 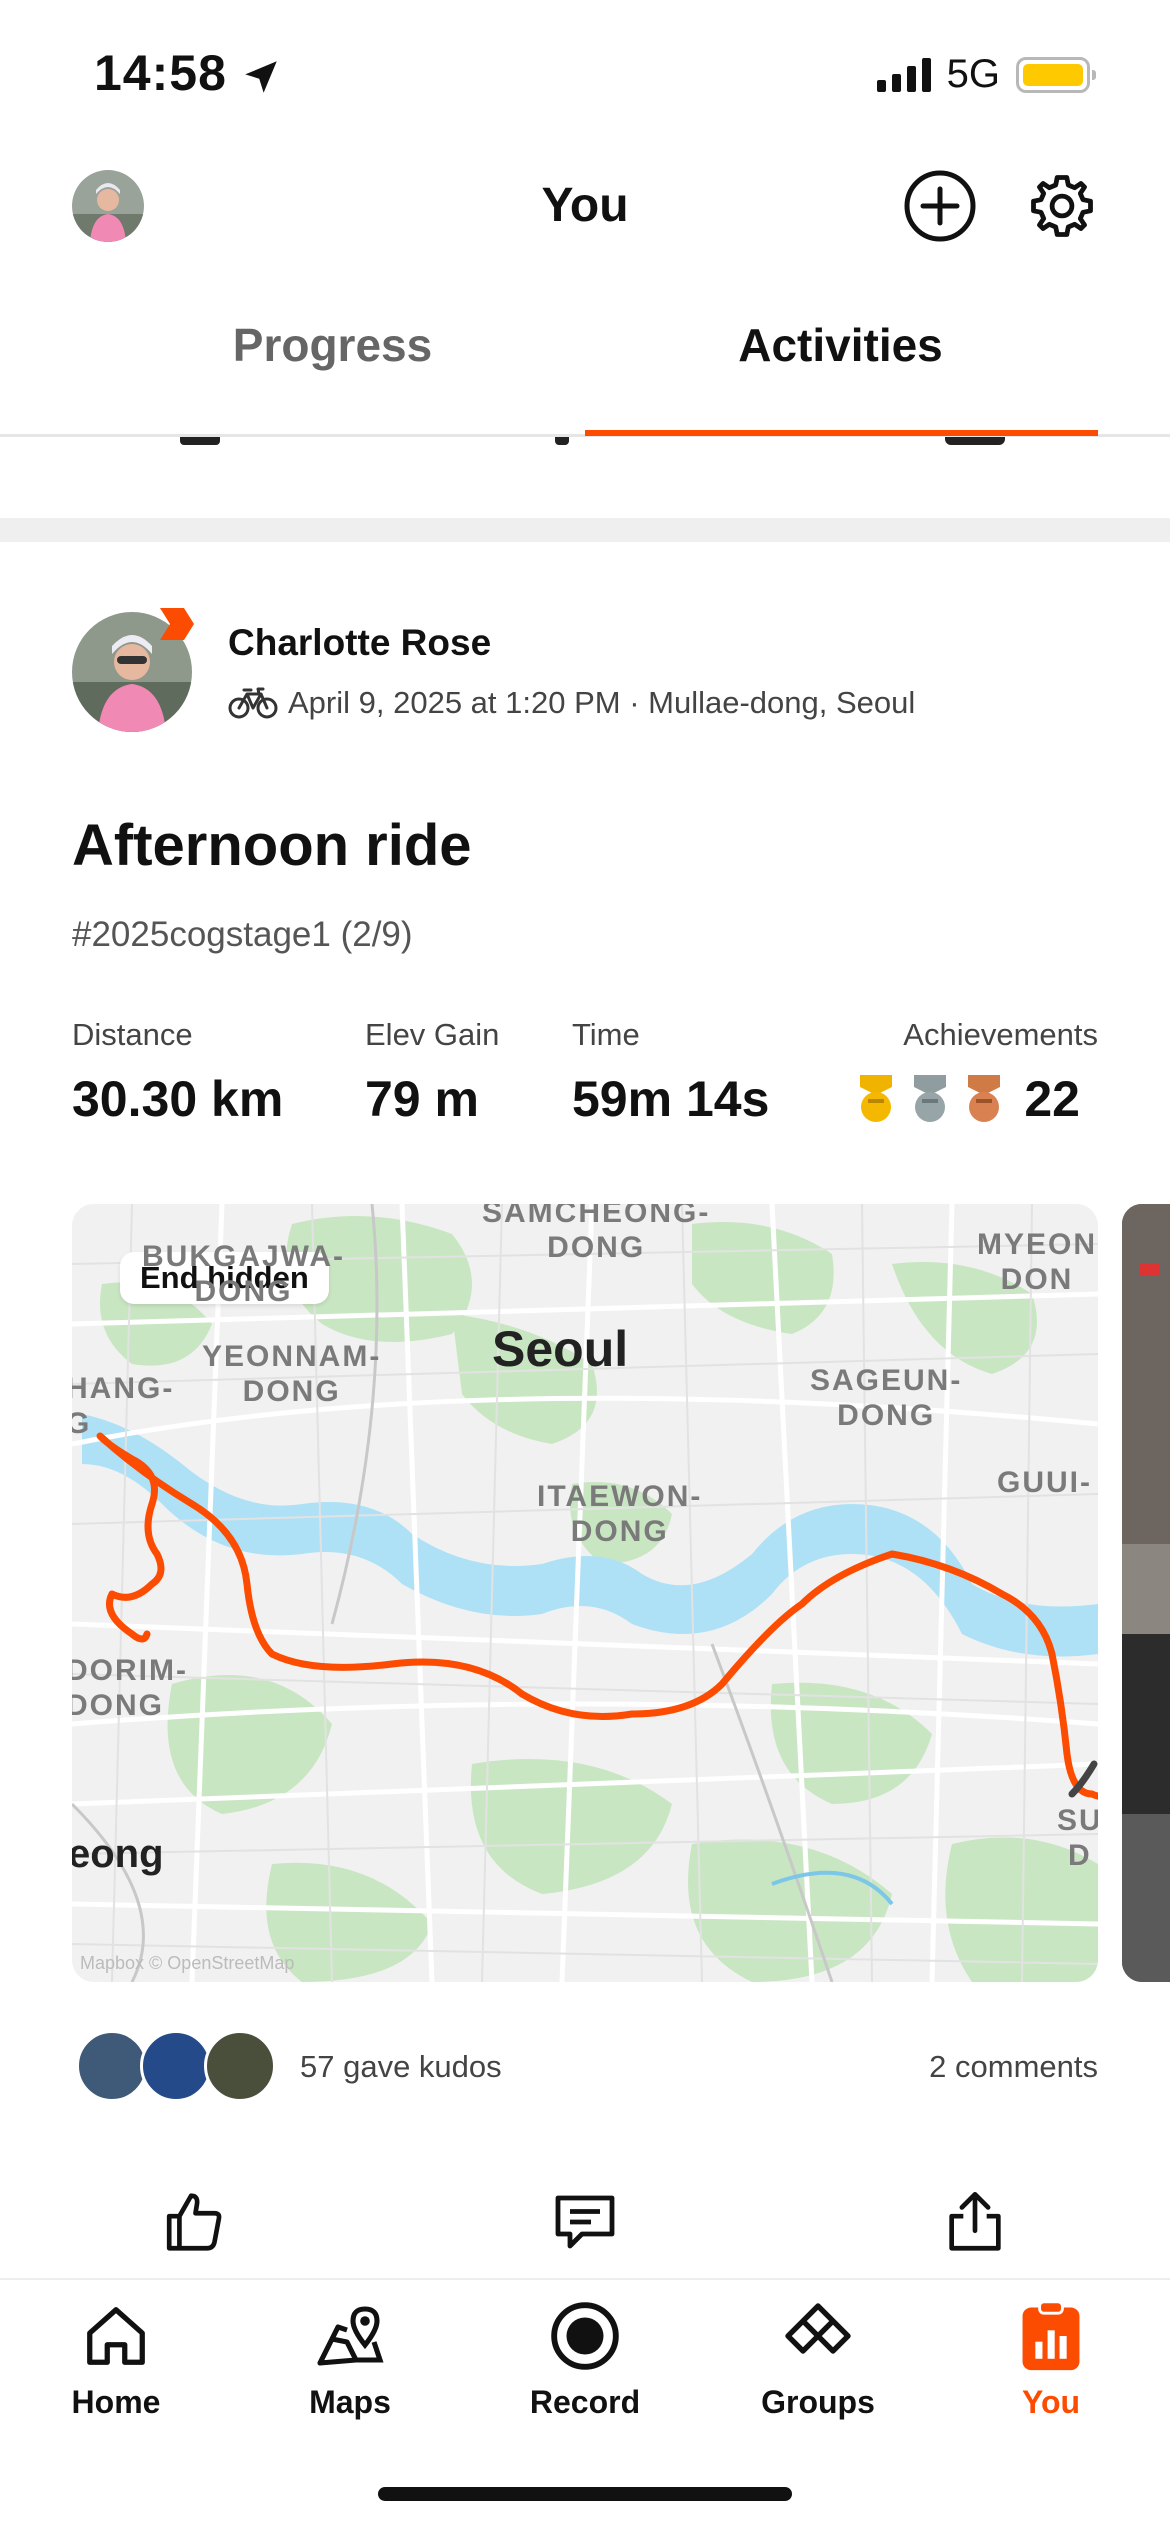 I want to click on battery-icon, so click(x=1056, y=74).